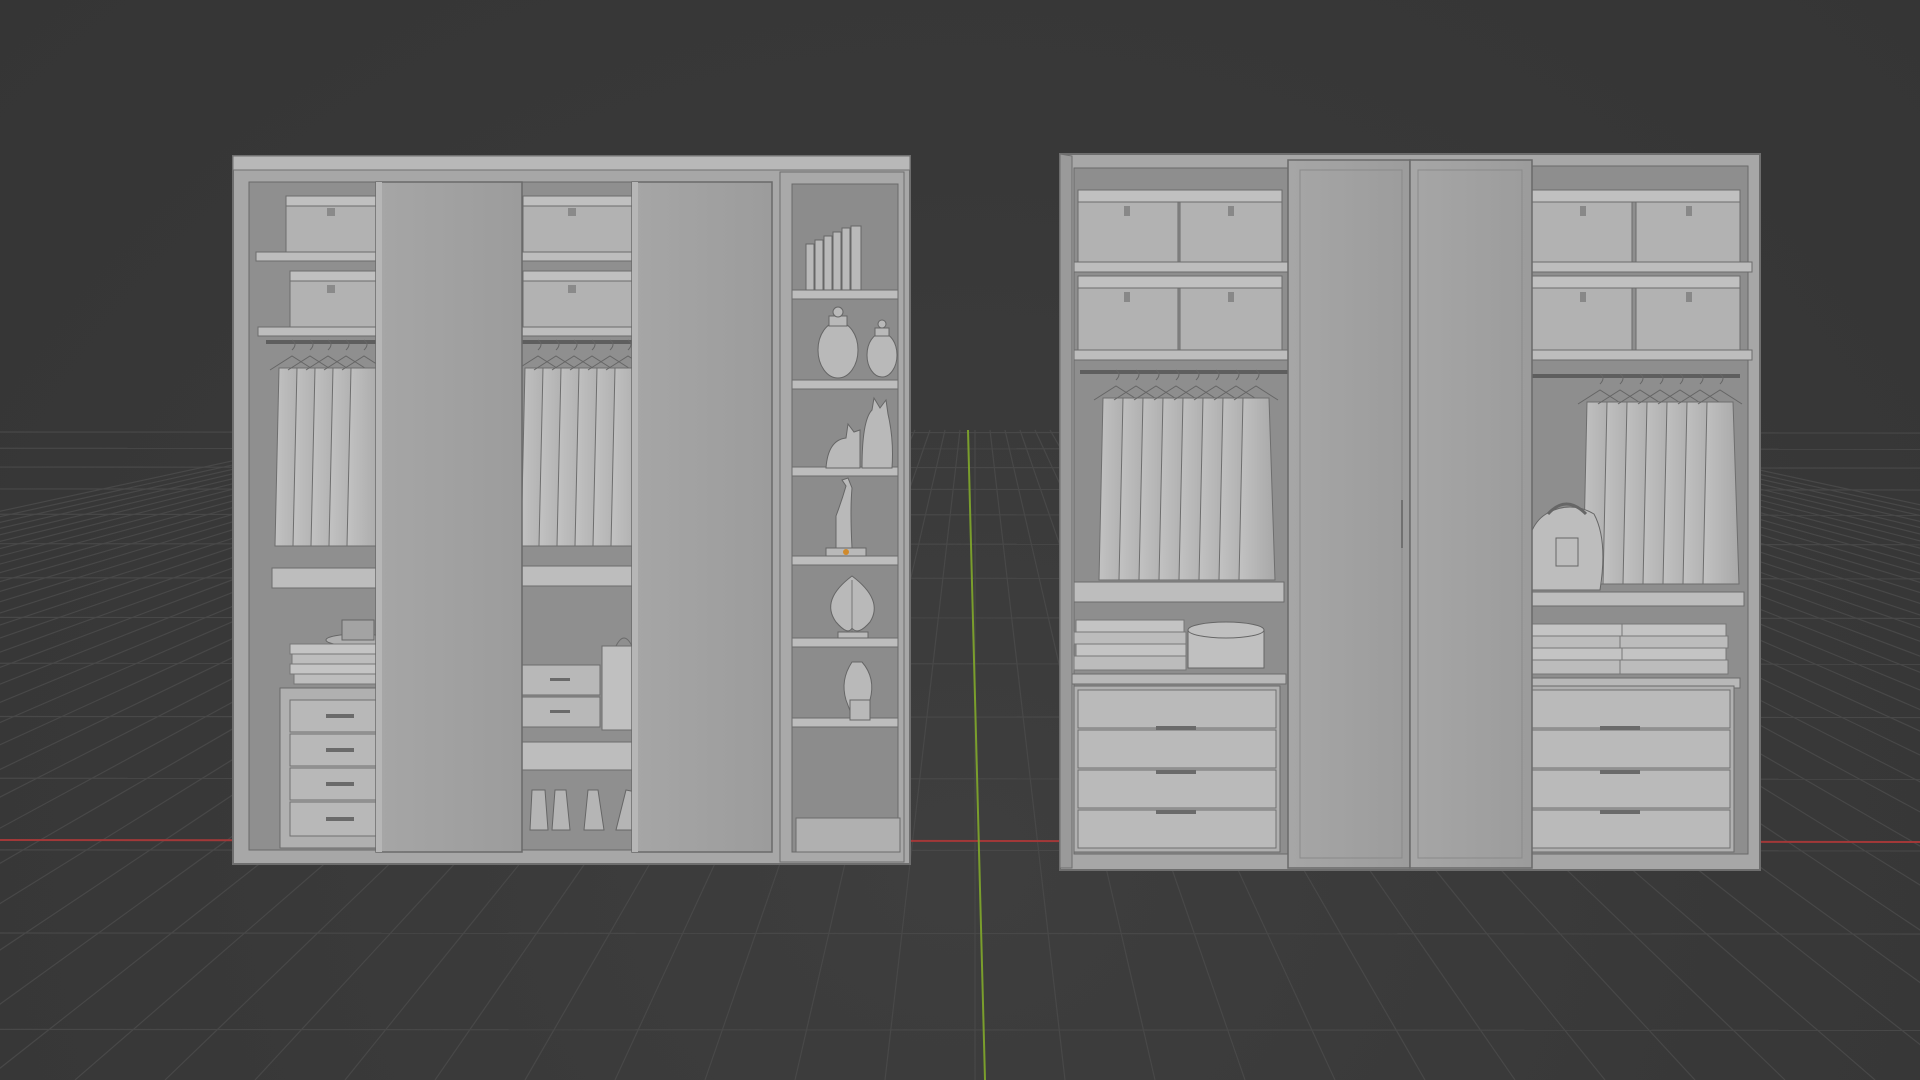 The width and height of the screenshot is (1920, 1080). Describe the element at coordinates (1226, 645) in the screenshot. I see `hat-box` at that location.